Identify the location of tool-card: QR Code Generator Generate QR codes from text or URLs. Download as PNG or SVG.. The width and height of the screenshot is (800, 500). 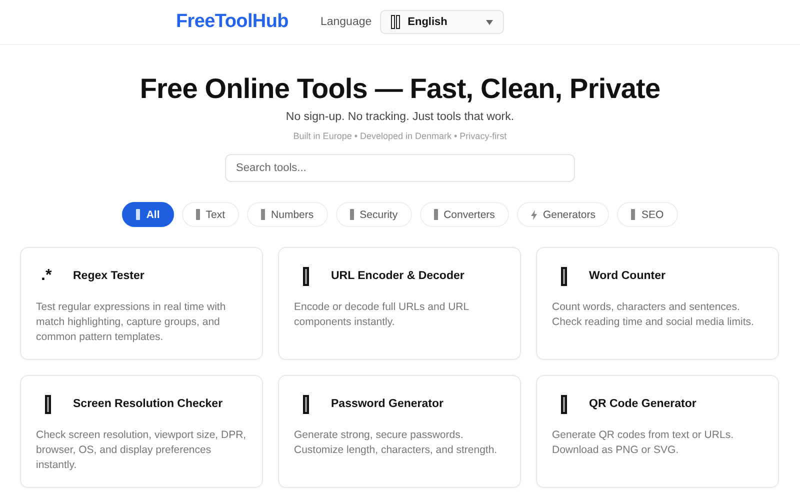
(657, 431).